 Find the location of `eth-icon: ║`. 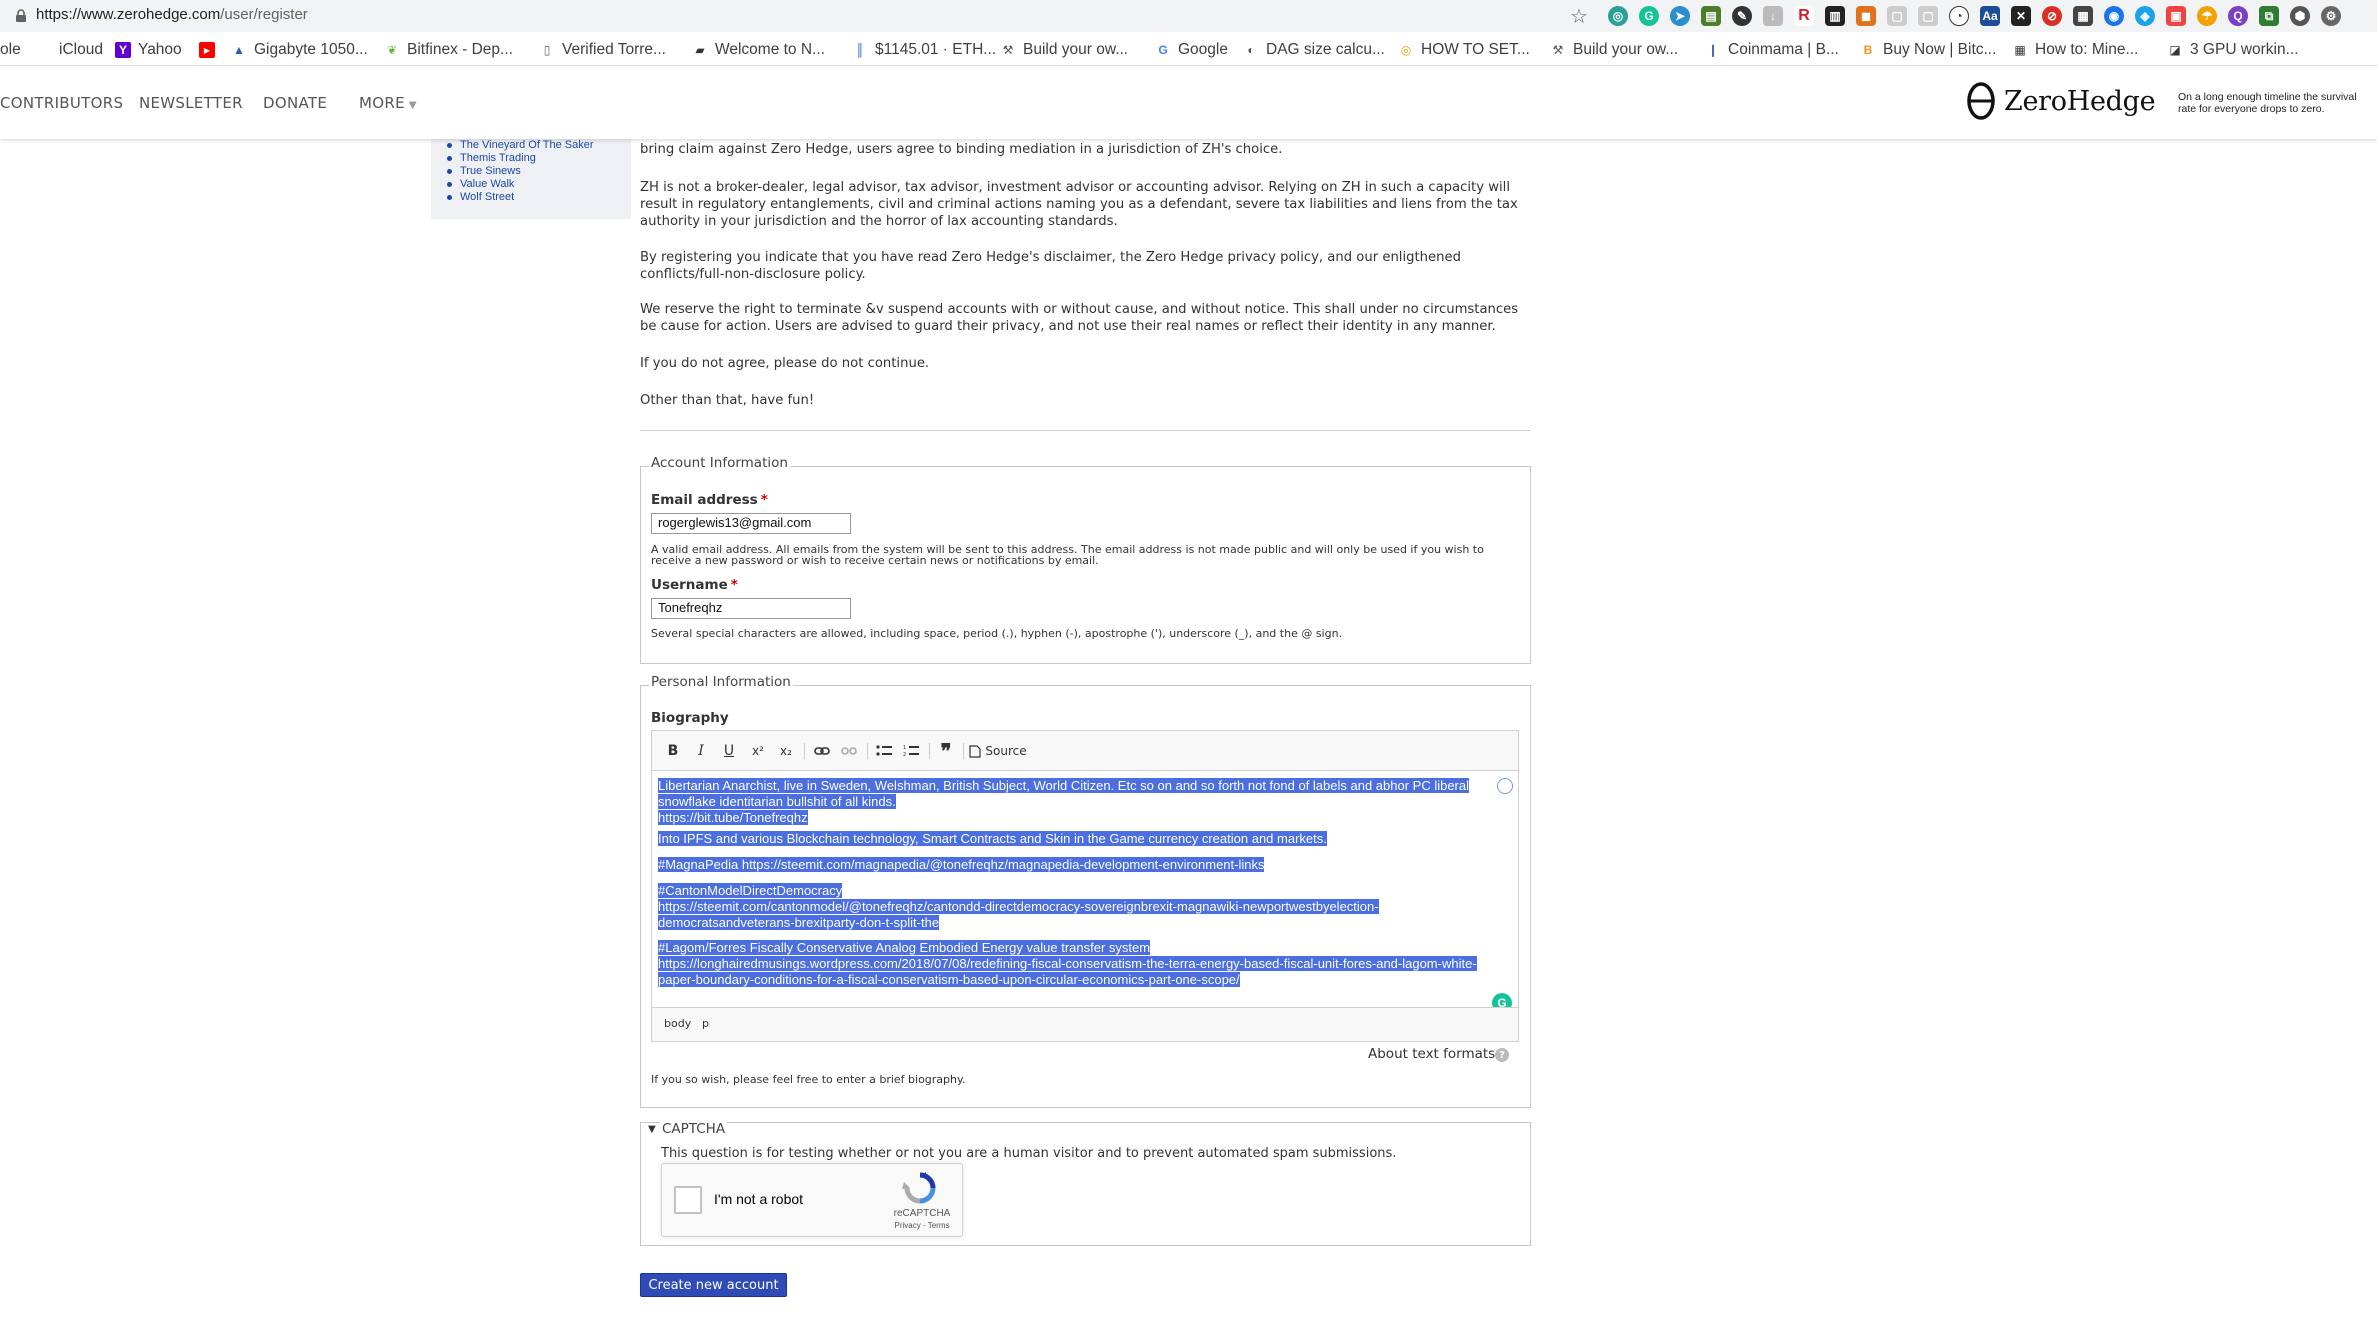

eth-icon: ║ is located at coordinates (860, 50).